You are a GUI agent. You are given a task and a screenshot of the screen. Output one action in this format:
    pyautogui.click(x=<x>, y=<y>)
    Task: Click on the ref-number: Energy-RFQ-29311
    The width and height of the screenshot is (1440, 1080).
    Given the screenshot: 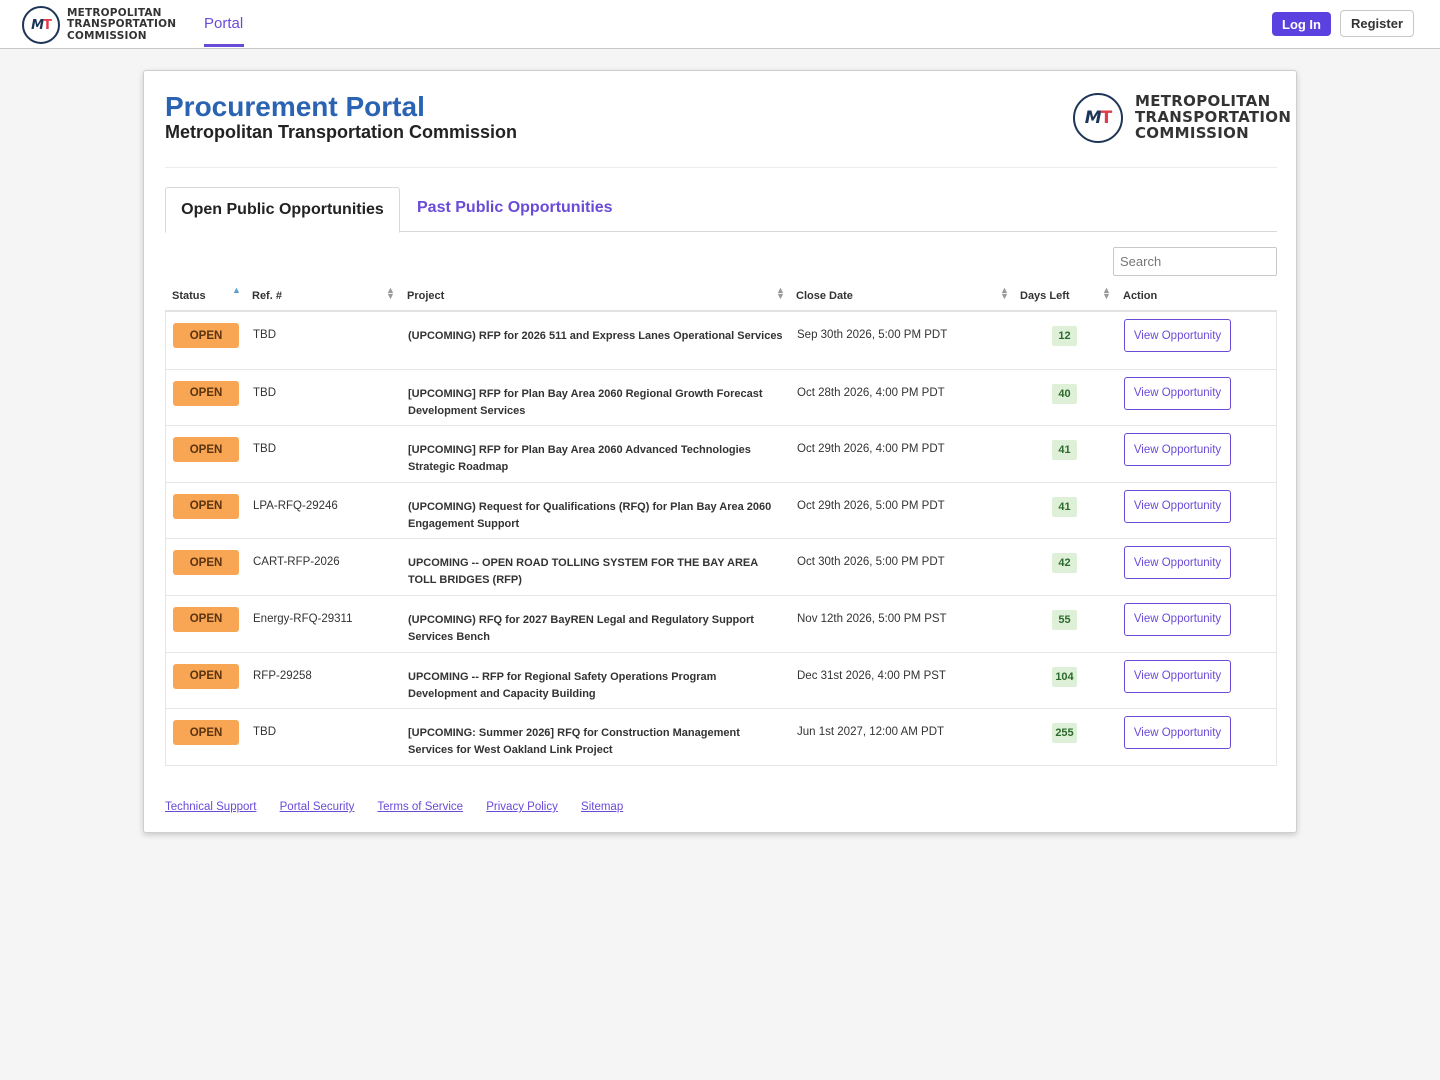 What is the action you would take?
    pyautogui.click(x=303, y=618)
    